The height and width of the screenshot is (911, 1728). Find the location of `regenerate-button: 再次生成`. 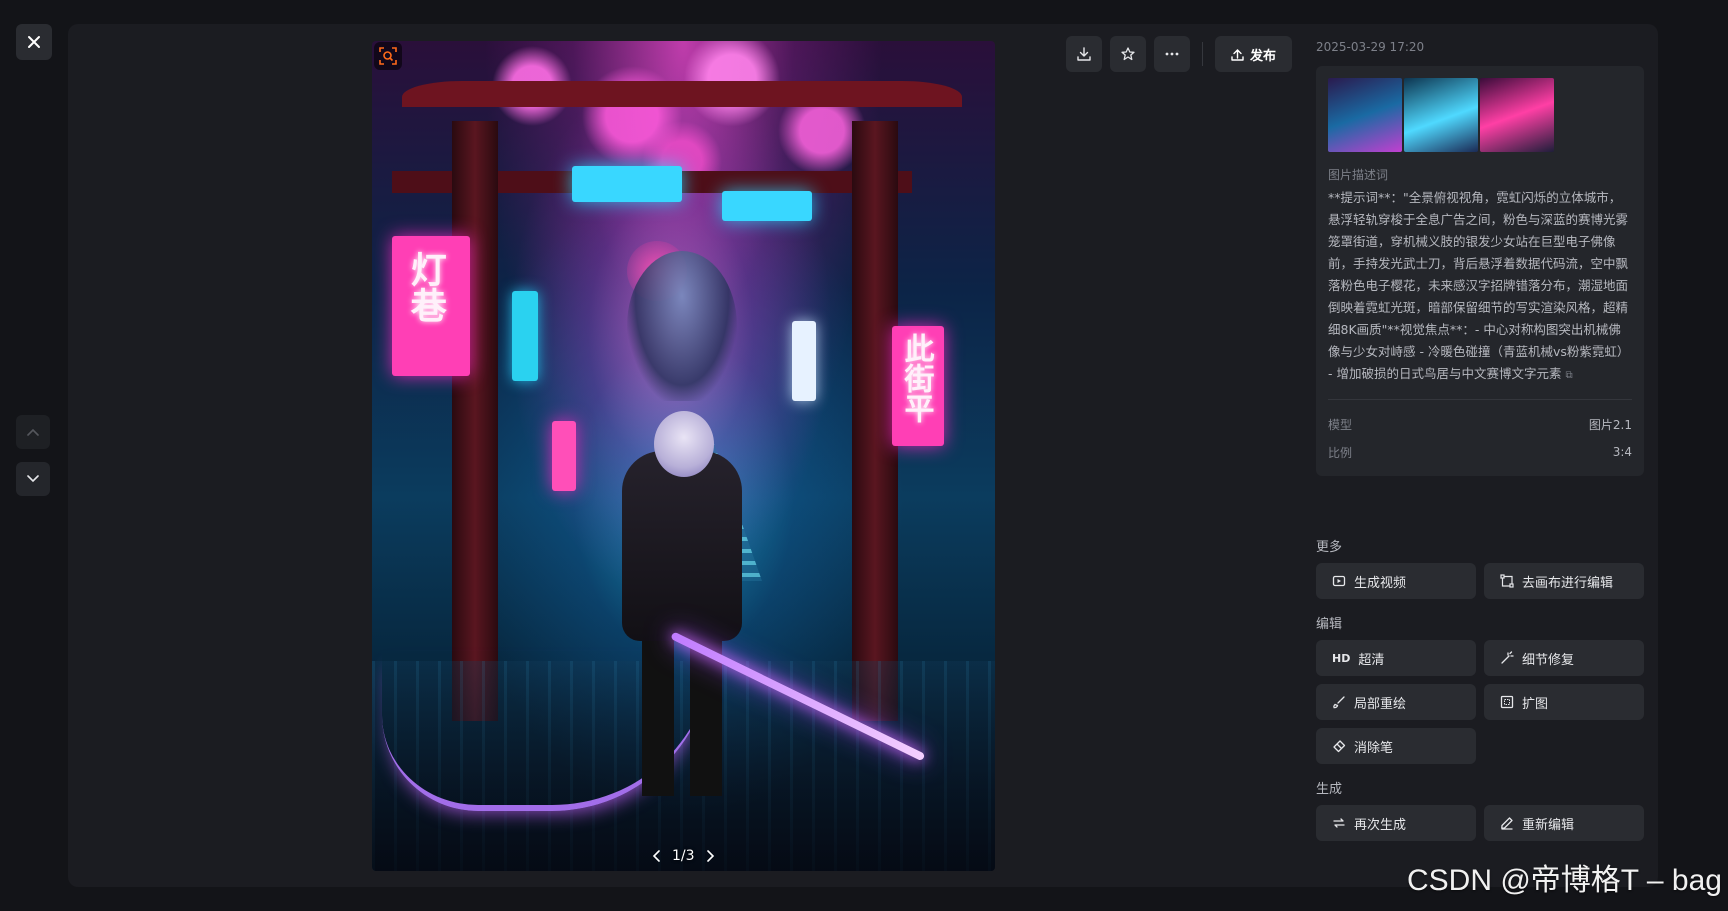

regenerate-button: 再次生成 is located at coordinates (1396, 823).